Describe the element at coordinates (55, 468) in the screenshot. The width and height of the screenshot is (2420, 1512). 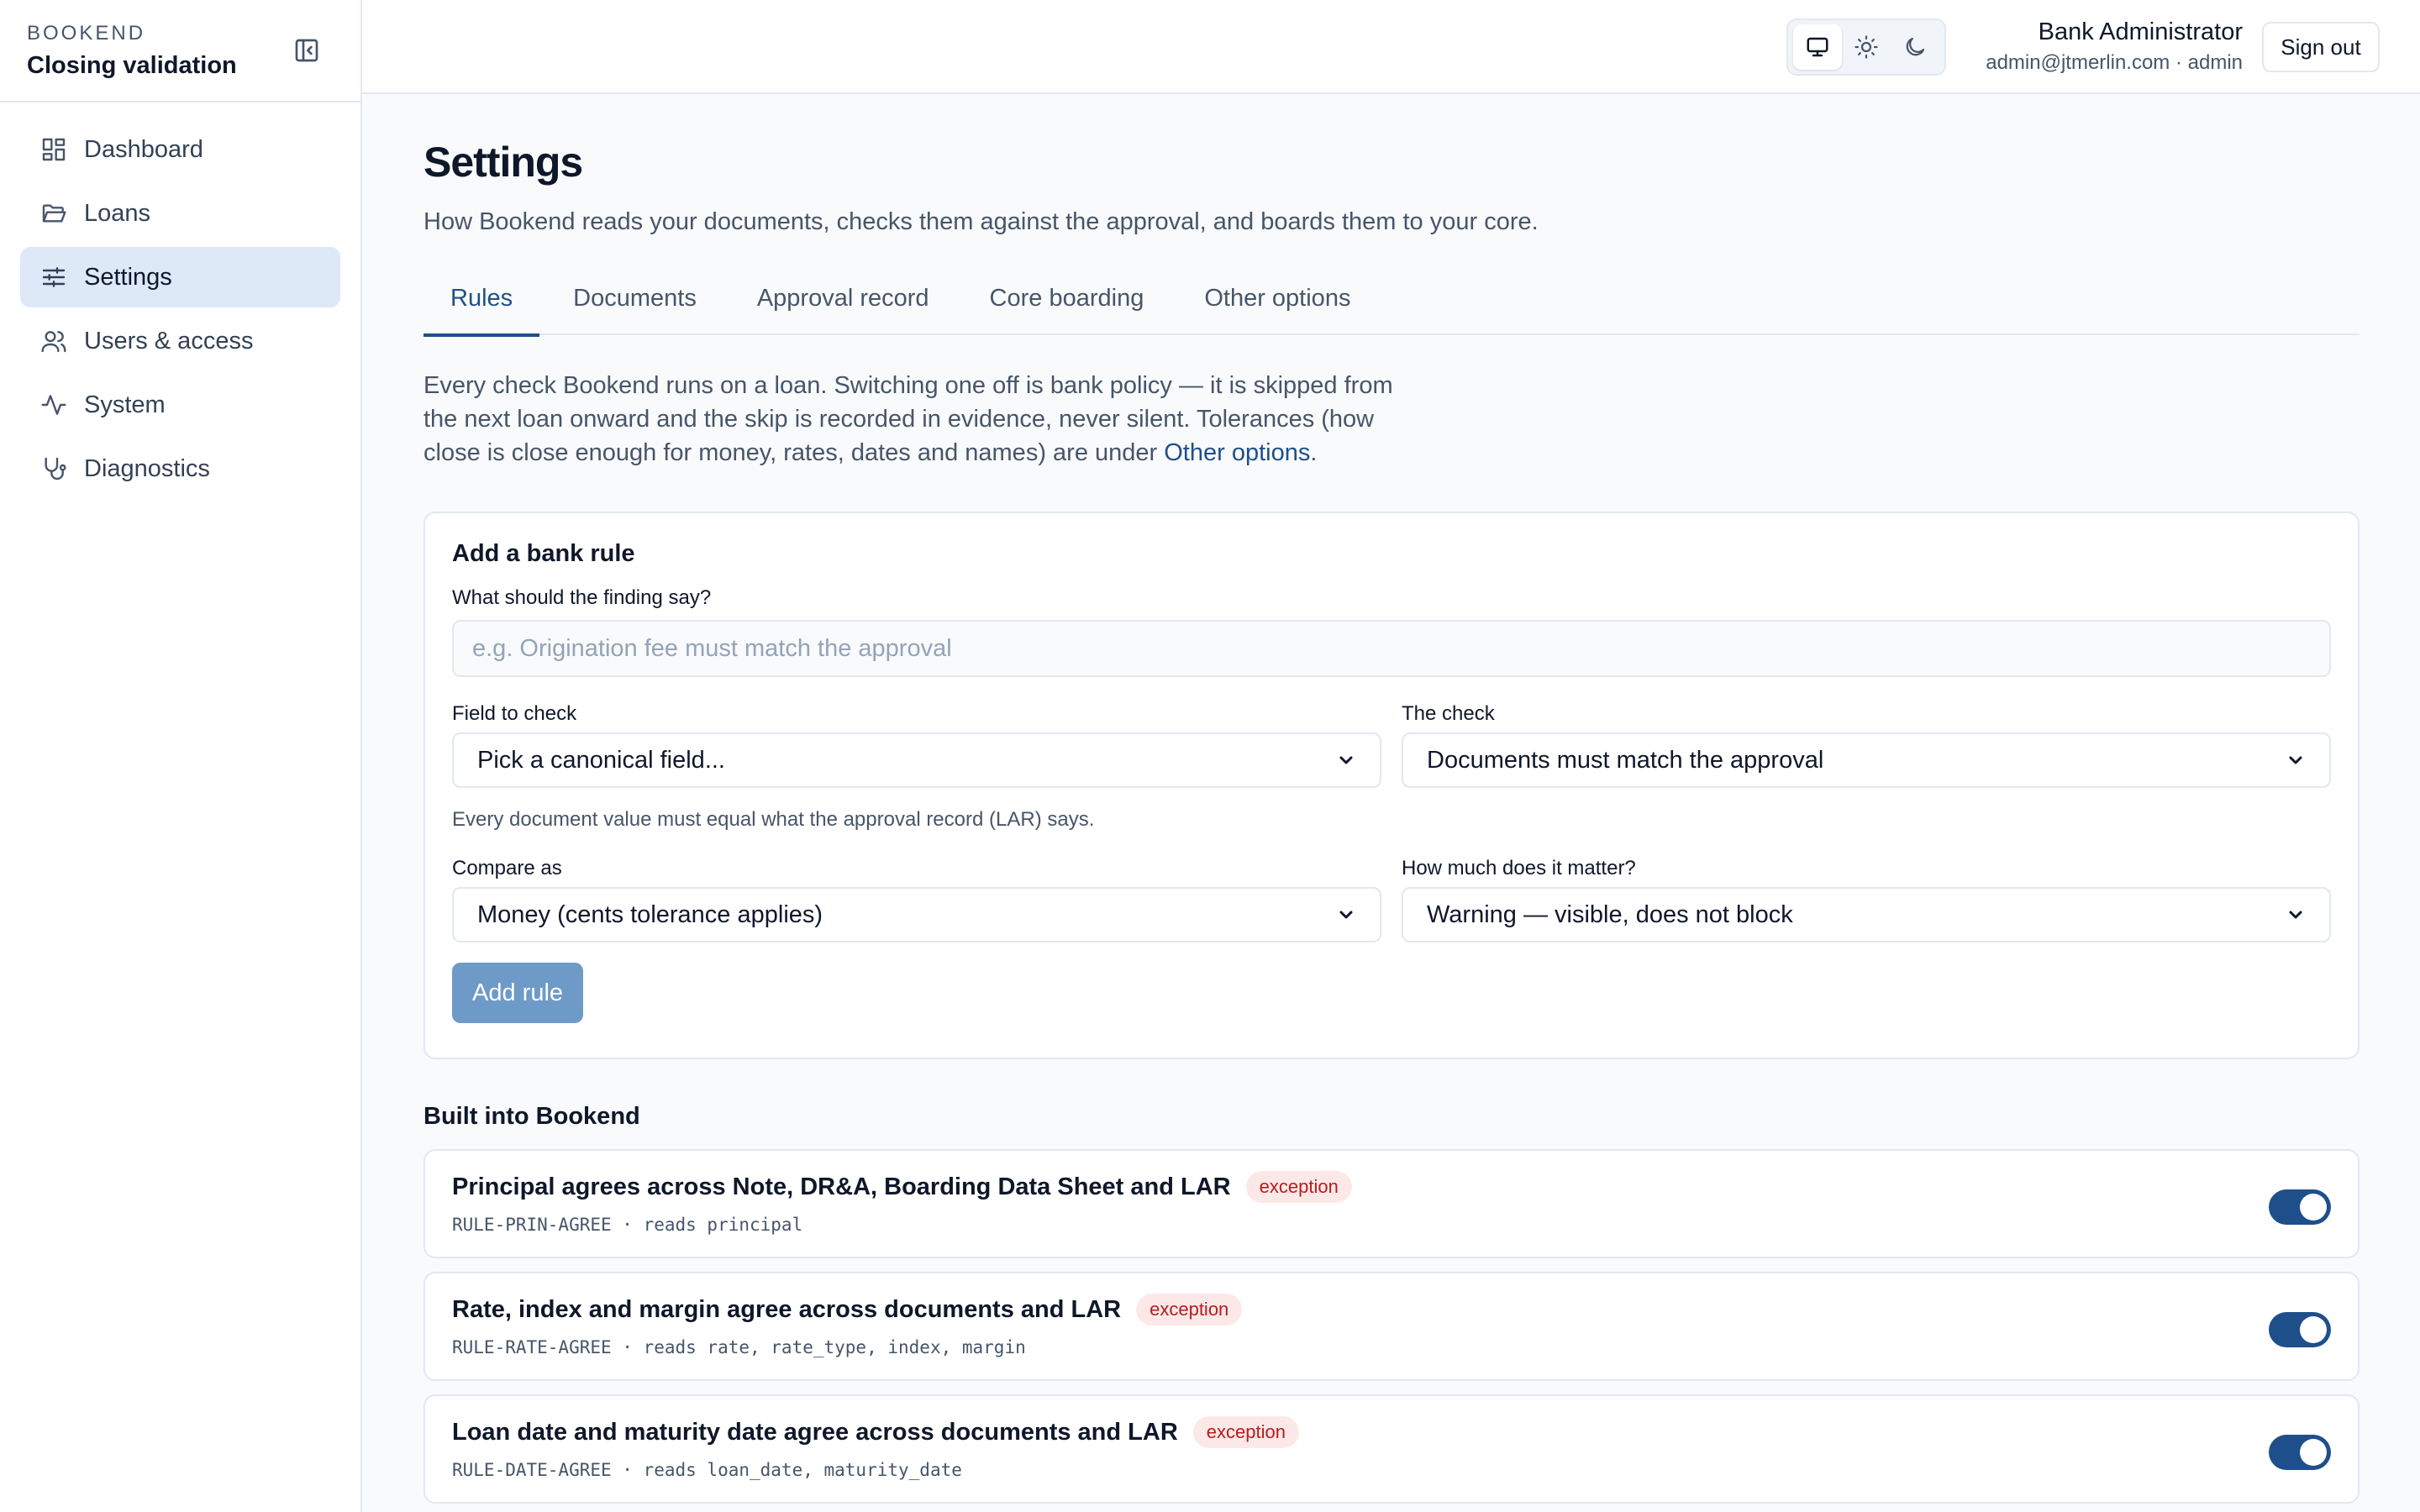
I see `stethoscope-icon` at that location.